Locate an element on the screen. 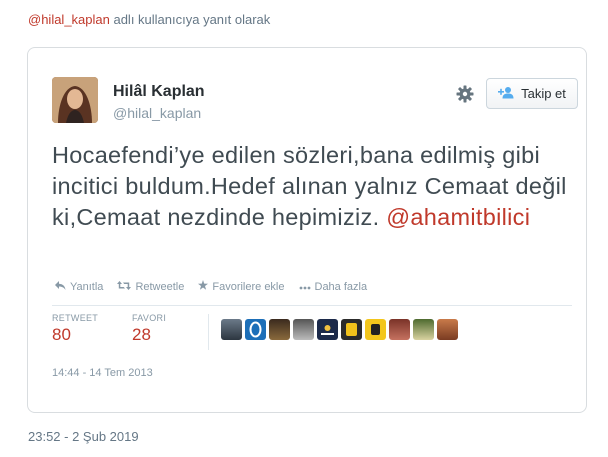  add-user-icon is located at coordinates (506, 94).